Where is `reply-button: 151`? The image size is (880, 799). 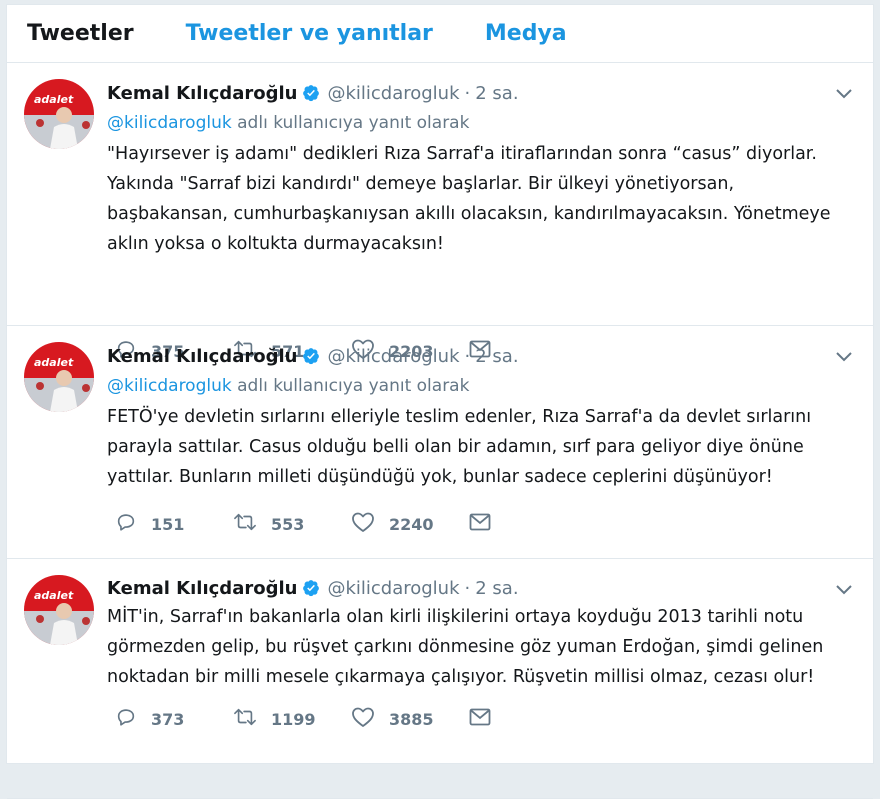
reply-button: 151 is located at coordinates (174, 524).